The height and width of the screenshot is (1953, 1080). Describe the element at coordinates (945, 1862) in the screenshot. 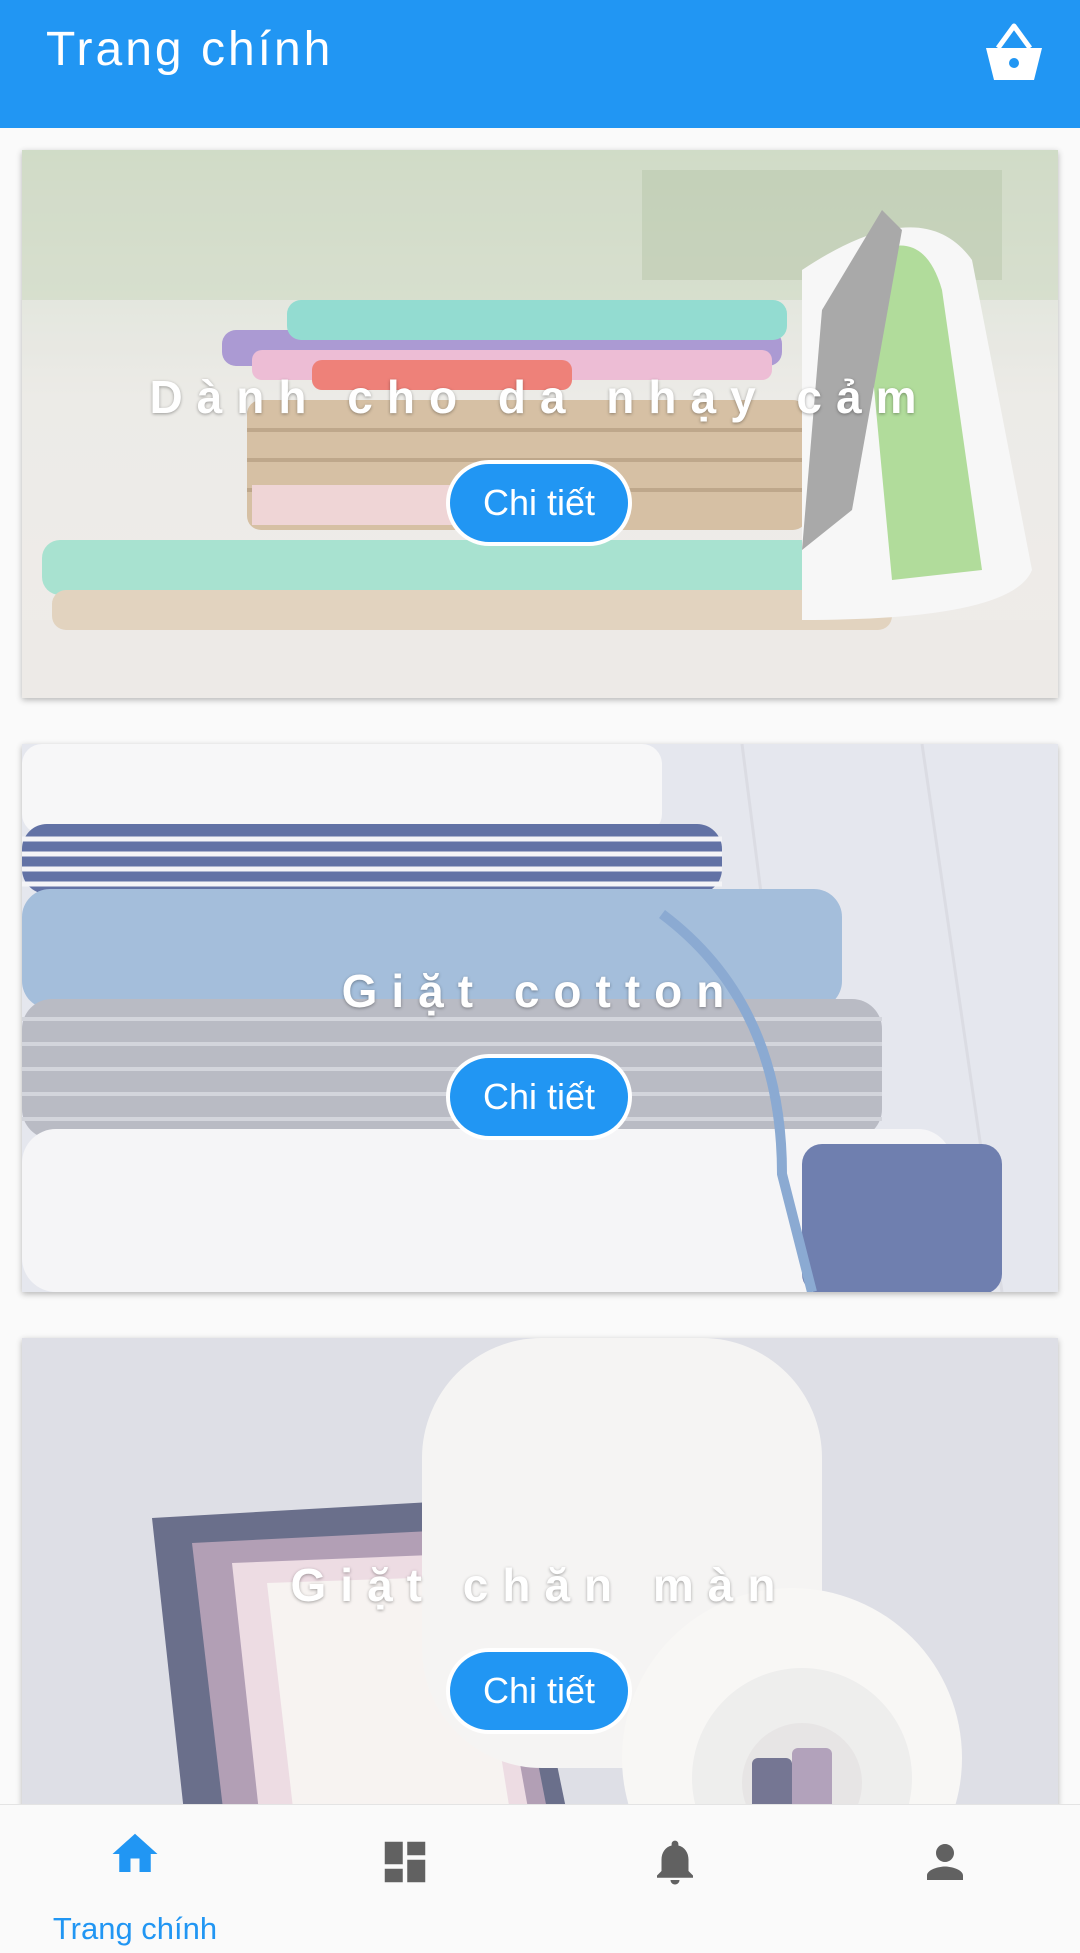

I see `person-icon` at that location.